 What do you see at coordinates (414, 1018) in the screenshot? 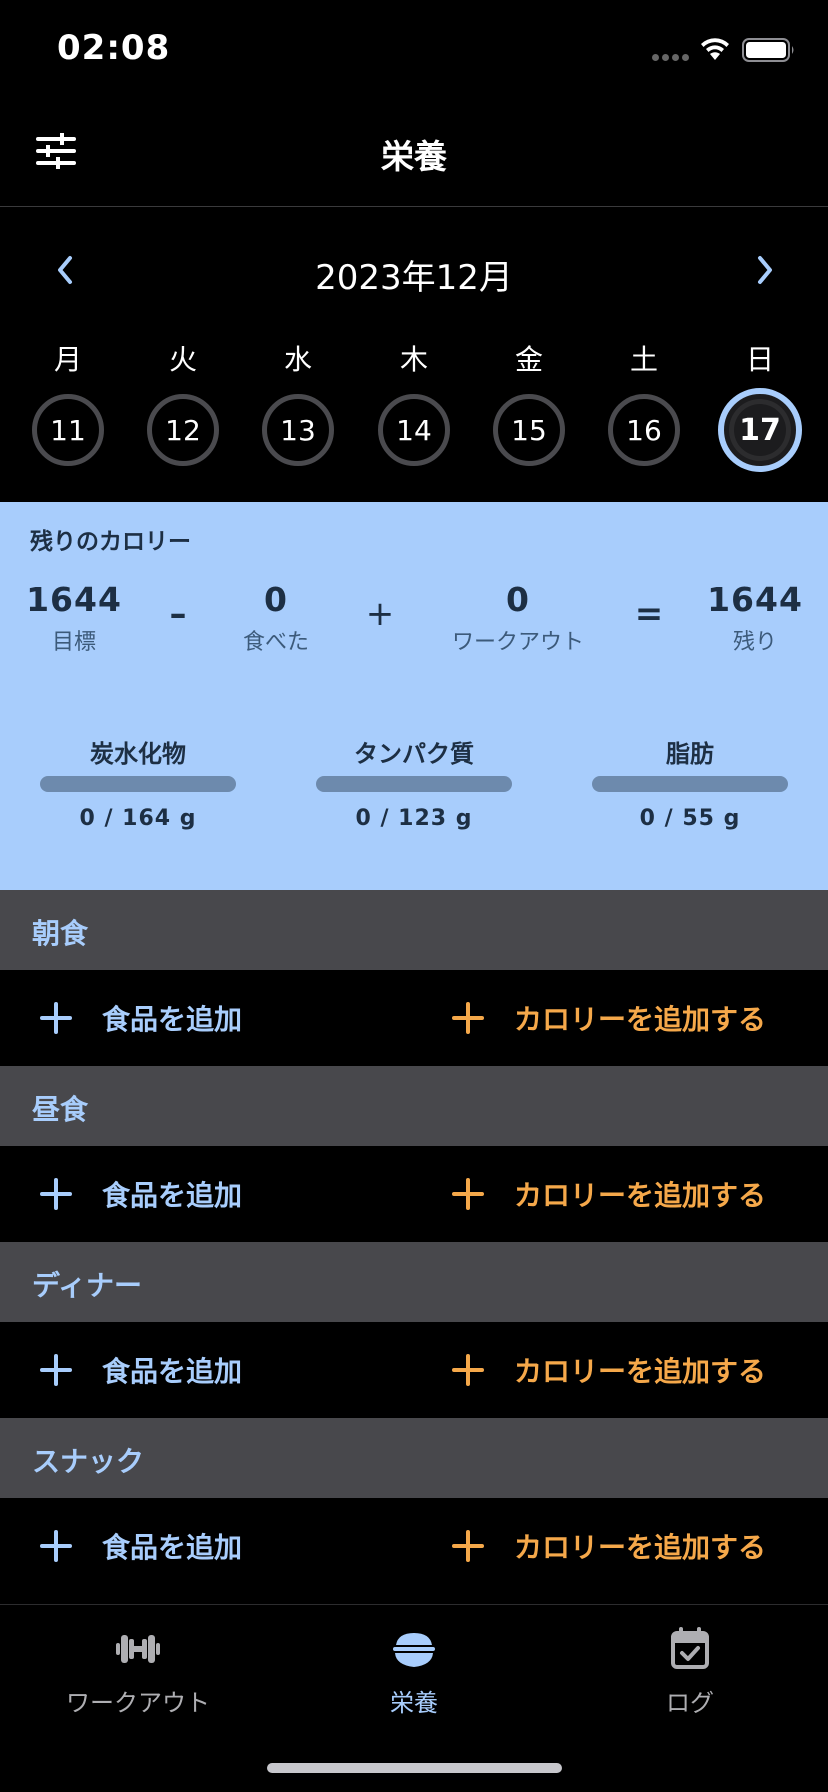
I see `meal-actions-breakfast: 食品を追加 カロリーを追加する` at bounding box center [414, 1018].